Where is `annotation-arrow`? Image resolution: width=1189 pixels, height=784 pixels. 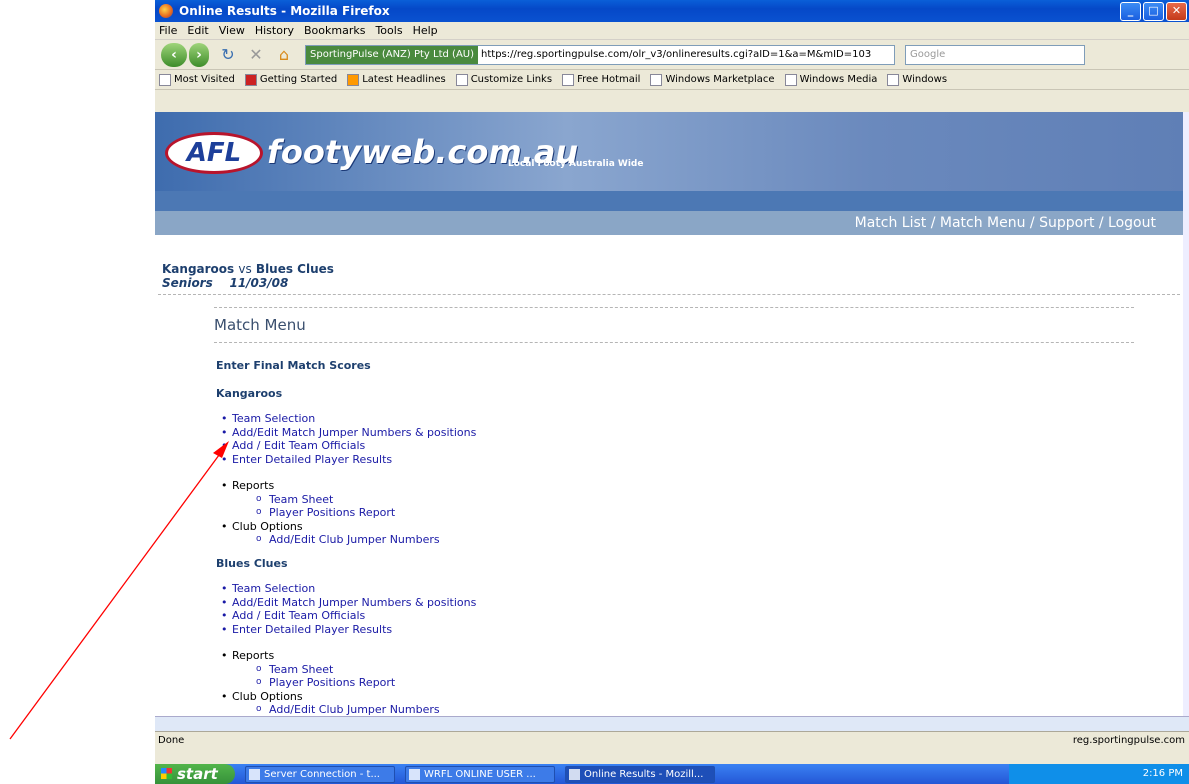
annotation-arrow is located at coordinates (119, 590).